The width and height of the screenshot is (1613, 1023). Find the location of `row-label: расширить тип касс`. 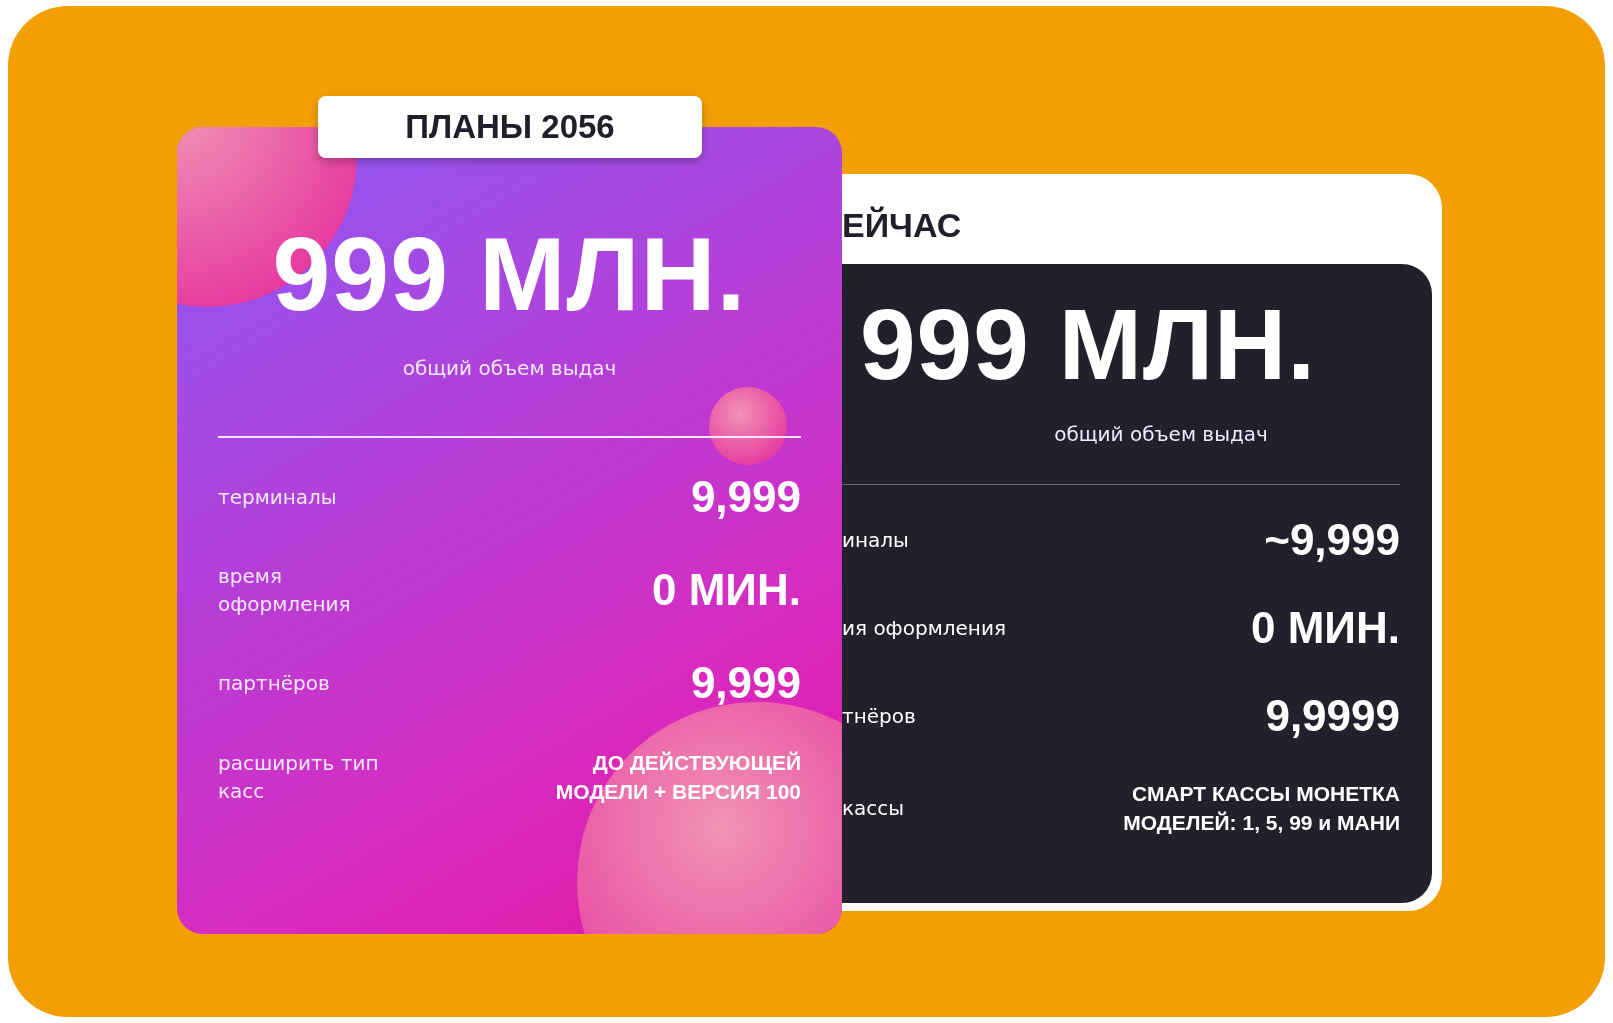

row-label: расширить тип касс is located at coordinates (299, 778).